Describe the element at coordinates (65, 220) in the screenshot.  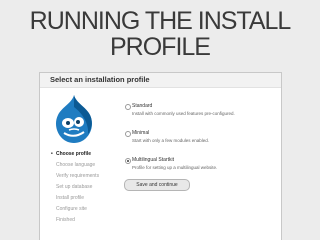
I see `step-finished: Finished` at that location.